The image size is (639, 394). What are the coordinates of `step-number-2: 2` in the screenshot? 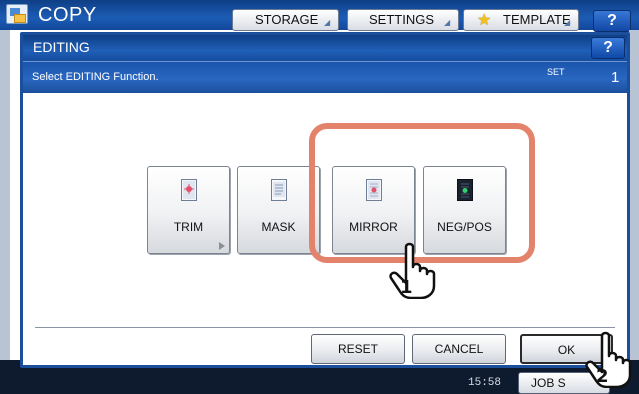 It's located at (602, 376).